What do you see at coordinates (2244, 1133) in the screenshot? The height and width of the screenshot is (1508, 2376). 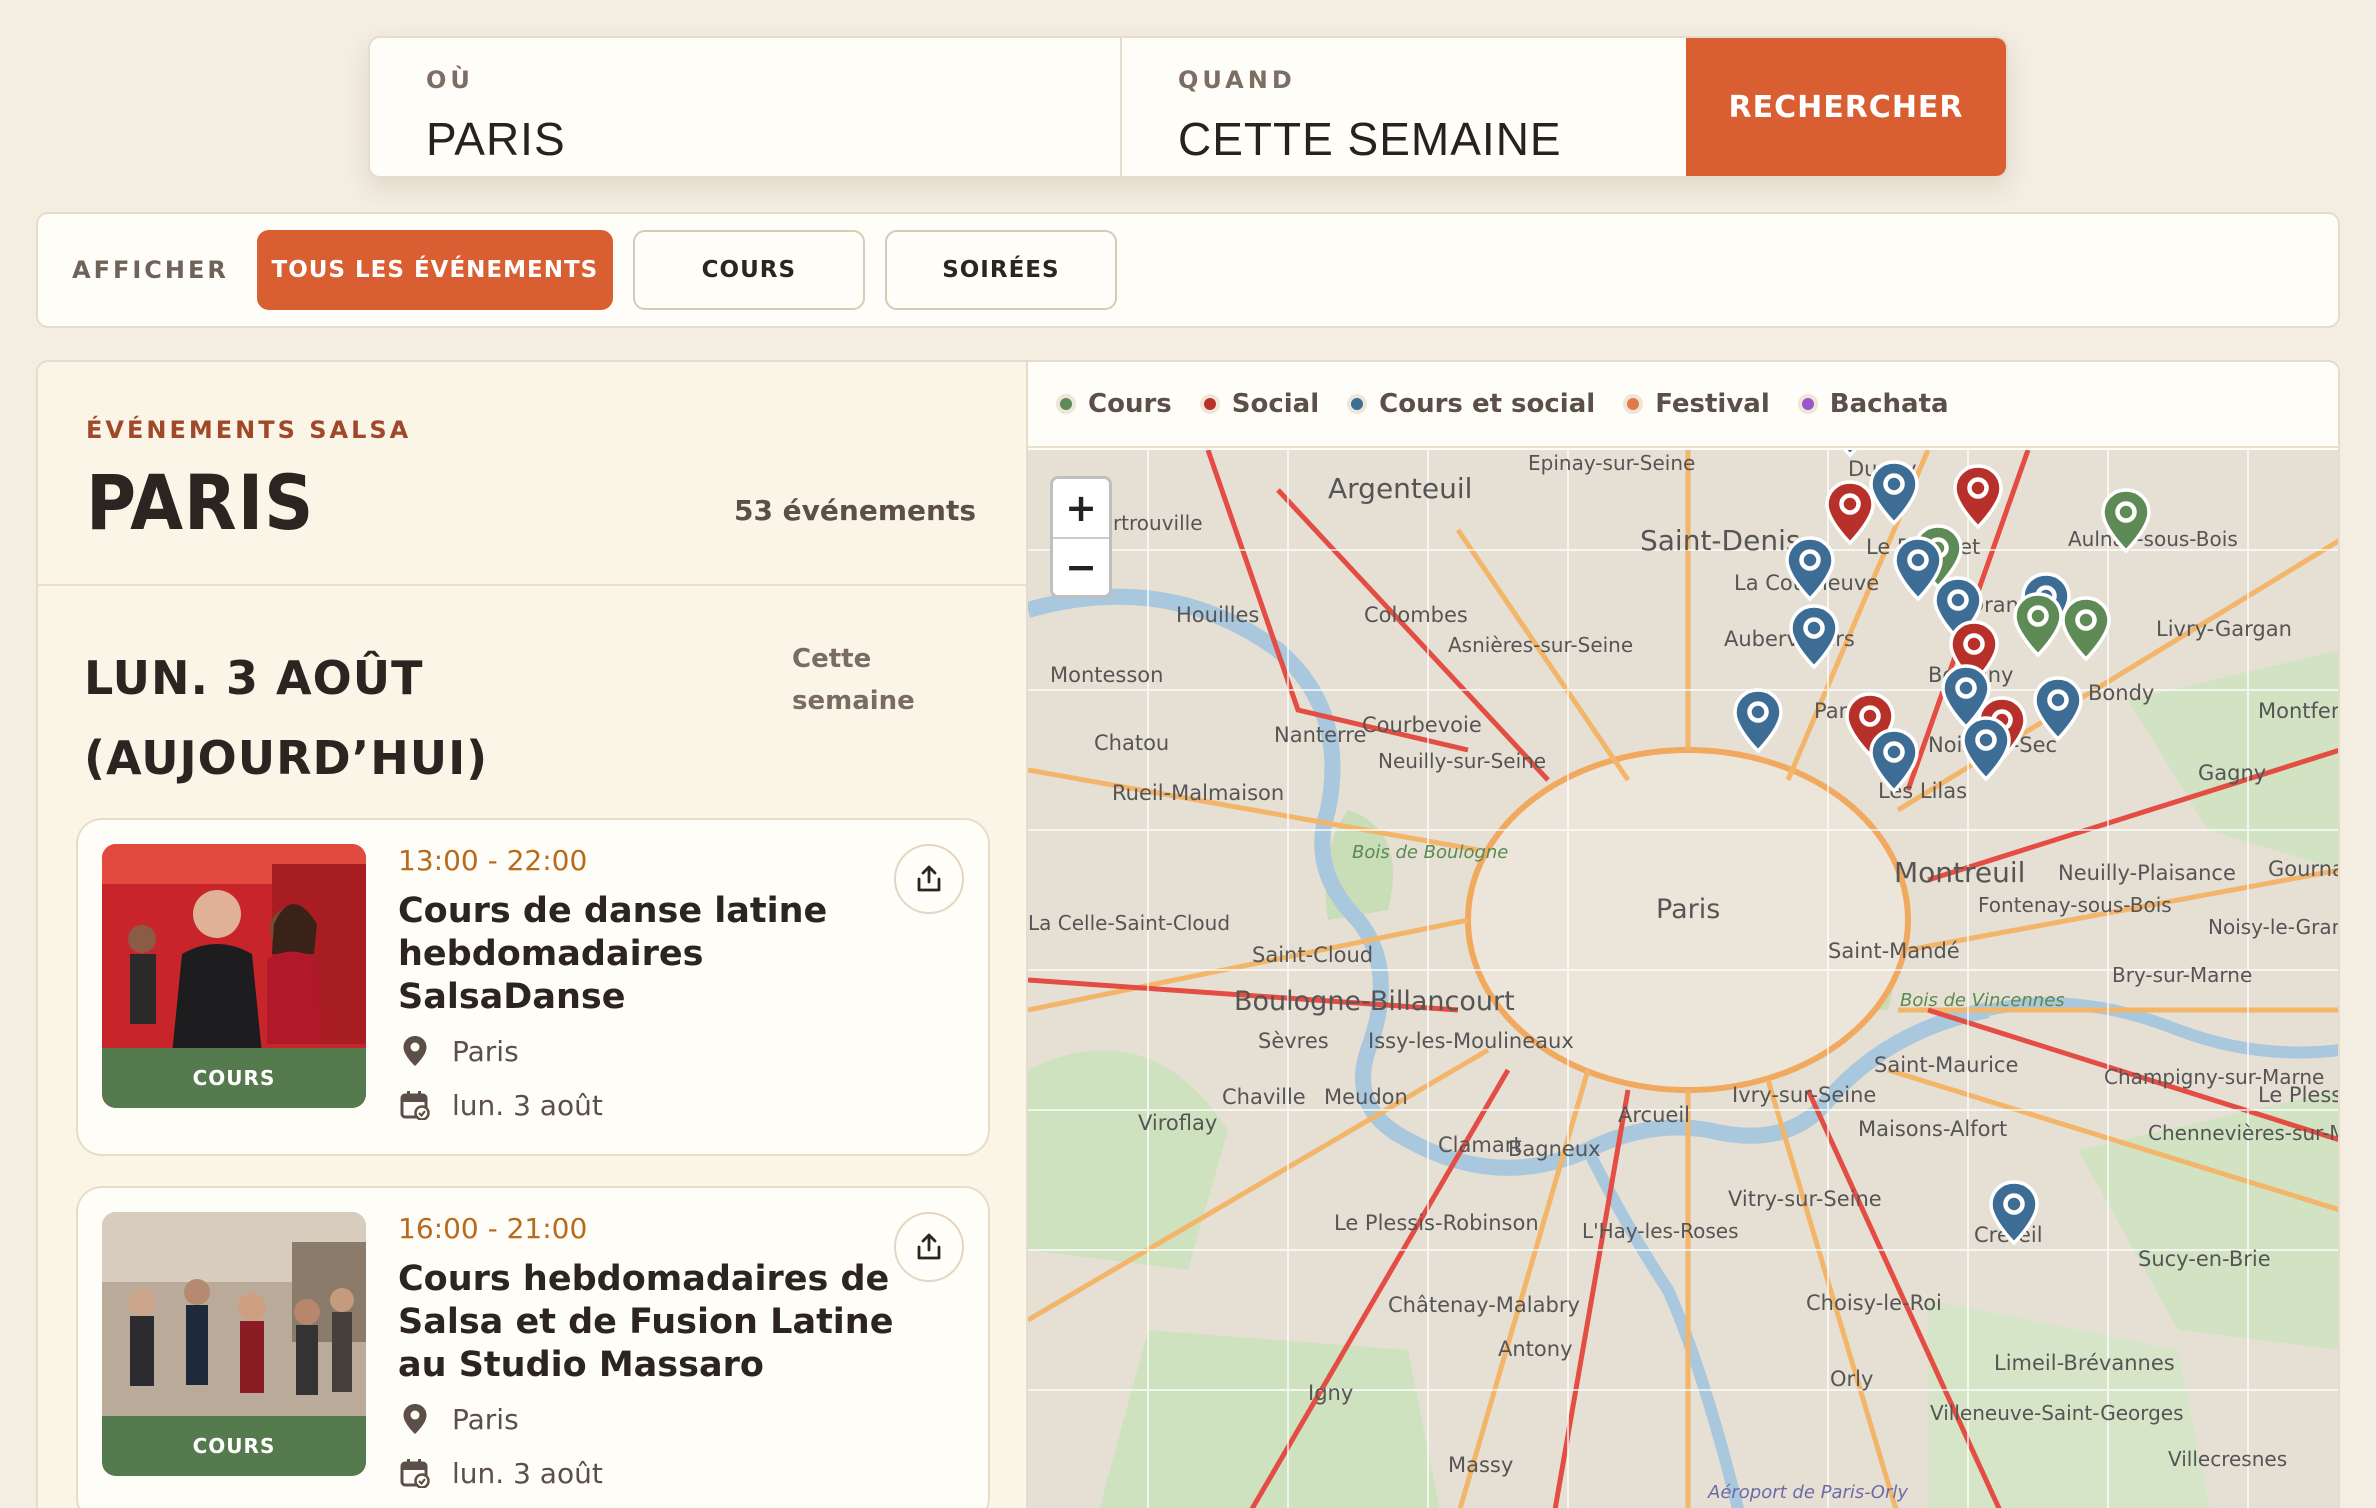 I see `map-label: Chennevières-sur-Marne` at bounding box center [2244, 1133].